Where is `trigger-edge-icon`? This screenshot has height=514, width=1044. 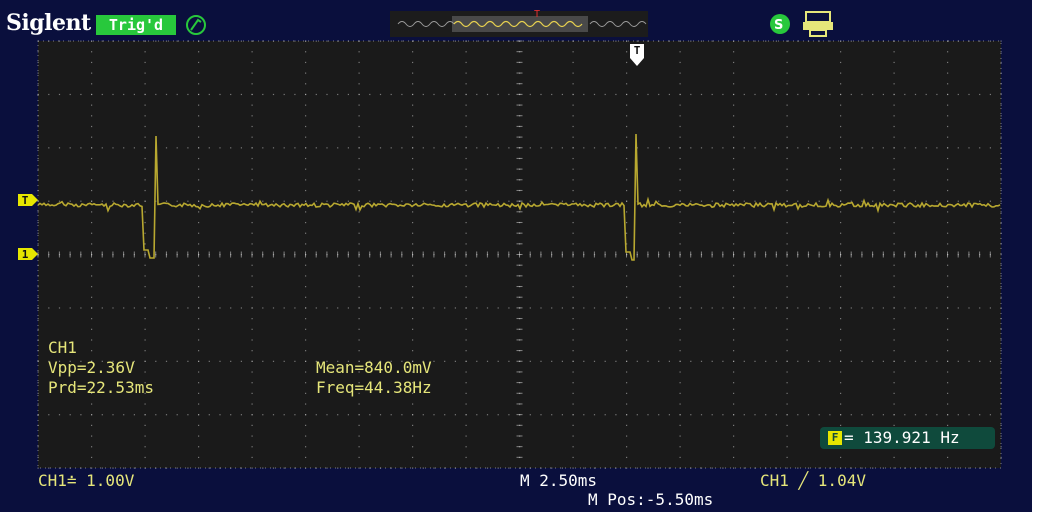
trigger-edge-icon is located at coordinates (196, 25).